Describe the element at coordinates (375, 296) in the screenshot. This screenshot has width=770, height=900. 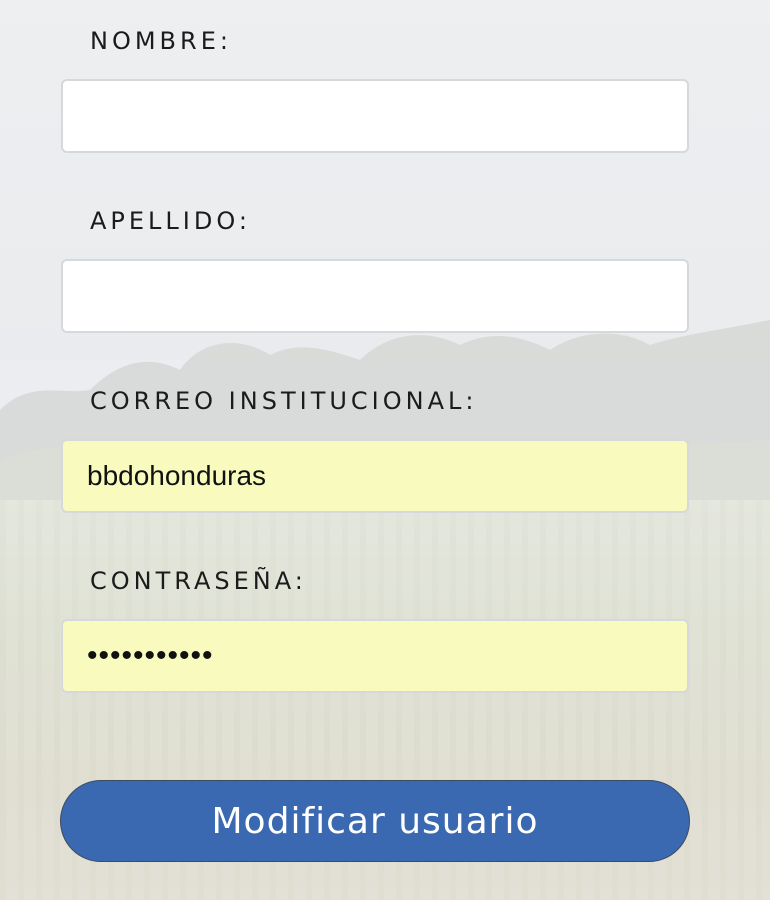
I see `apellido-input` at that location.